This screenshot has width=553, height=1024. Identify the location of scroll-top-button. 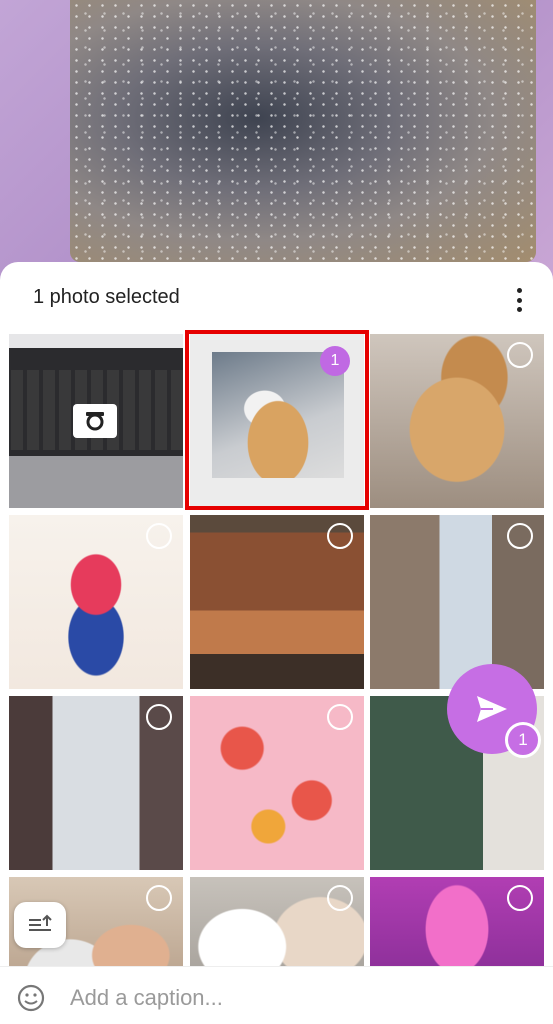
(40, 925).